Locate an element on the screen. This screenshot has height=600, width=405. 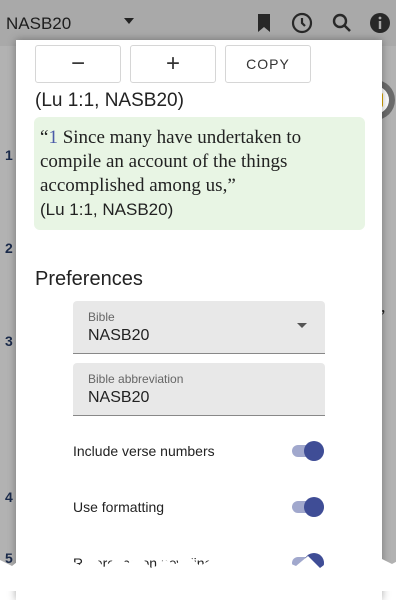
torn-edge-decoration is located at coordinates (202, 572).